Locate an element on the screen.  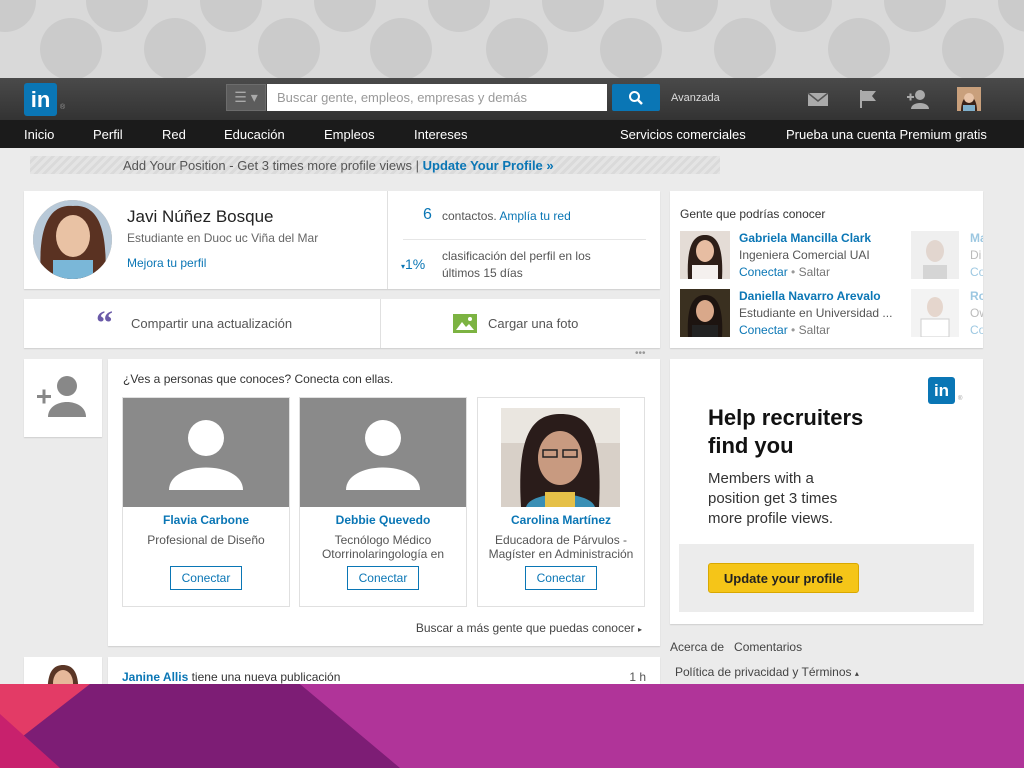
add-connection-icon is located at coordinates (918, 99).